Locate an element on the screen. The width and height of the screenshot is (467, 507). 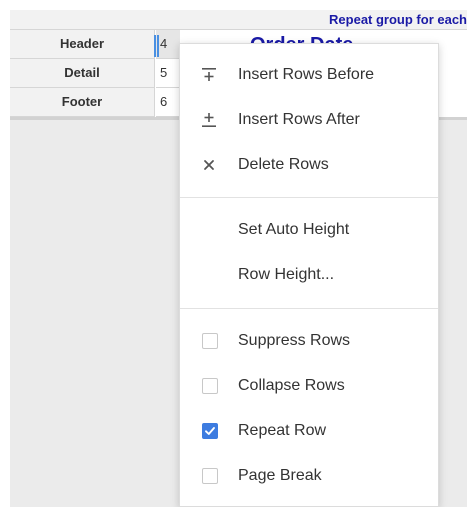
repeat-row-checkbox is located at coordinates (210, 431).